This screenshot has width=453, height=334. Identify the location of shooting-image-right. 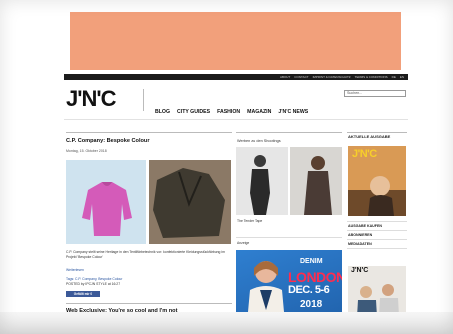
(316, 181).